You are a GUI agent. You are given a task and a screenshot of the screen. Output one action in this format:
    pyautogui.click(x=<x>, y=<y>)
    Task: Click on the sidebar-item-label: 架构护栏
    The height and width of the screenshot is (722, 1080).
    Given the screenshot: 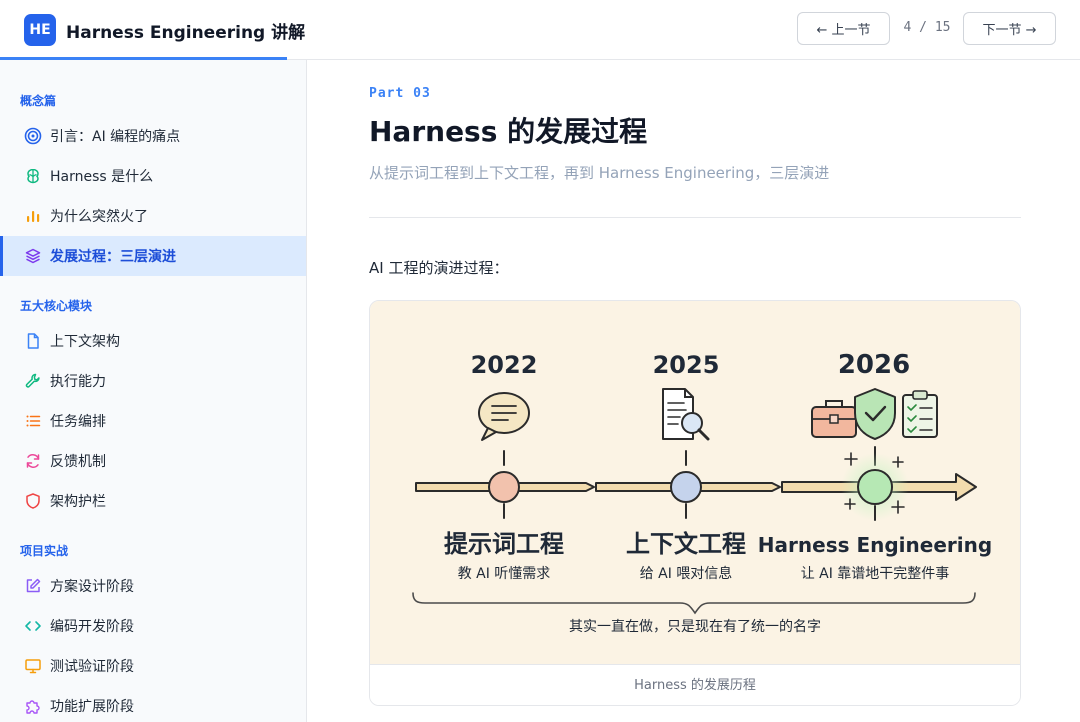 What is the action you would take?
    pyautogui.click(x=78, y=502)
    